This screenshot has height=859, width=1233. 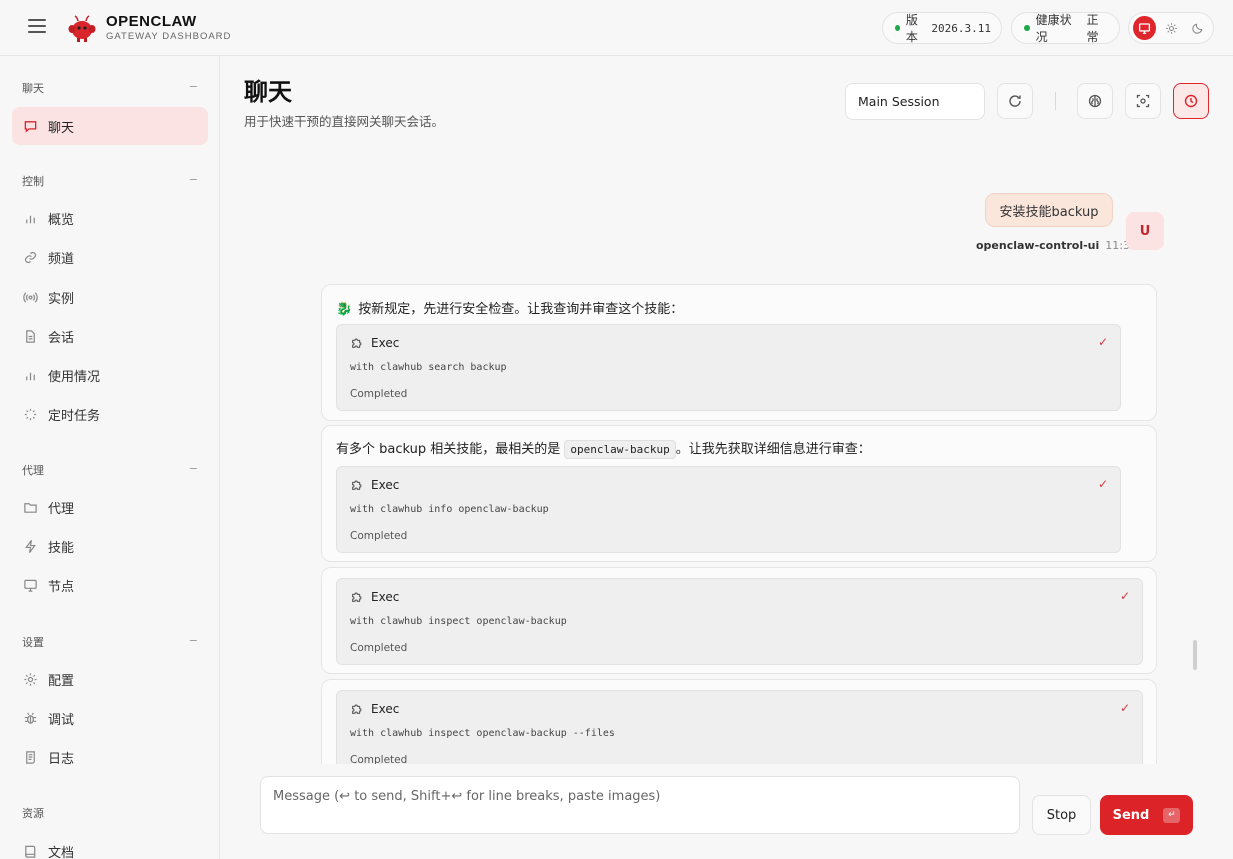 I want to click on section-header-chat: 聊天 −, so click(x=110, y=88).